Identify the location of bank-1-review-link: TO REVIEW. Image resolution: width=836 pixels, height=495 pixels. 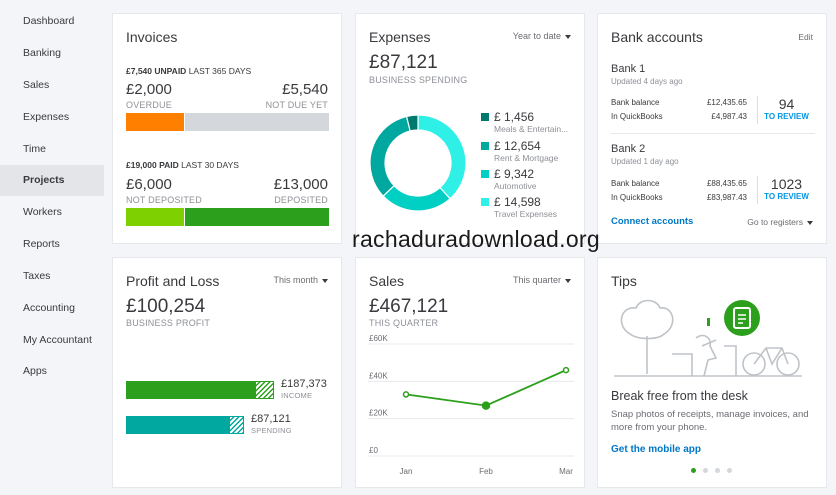
(786, 116).